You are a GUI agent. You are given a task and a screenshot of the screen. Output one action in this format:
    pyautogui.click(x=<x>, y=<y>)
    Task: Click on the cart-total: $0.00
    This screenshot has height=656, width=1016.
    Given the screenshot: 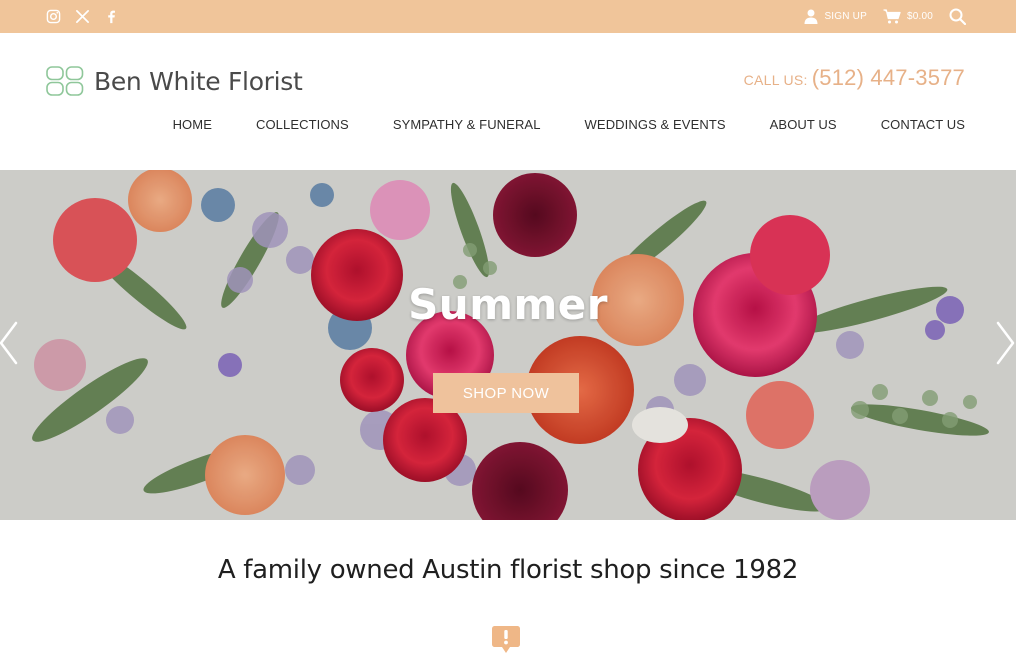 What is the action you would take?
    pyautogui.click(x=919, y=16)
    